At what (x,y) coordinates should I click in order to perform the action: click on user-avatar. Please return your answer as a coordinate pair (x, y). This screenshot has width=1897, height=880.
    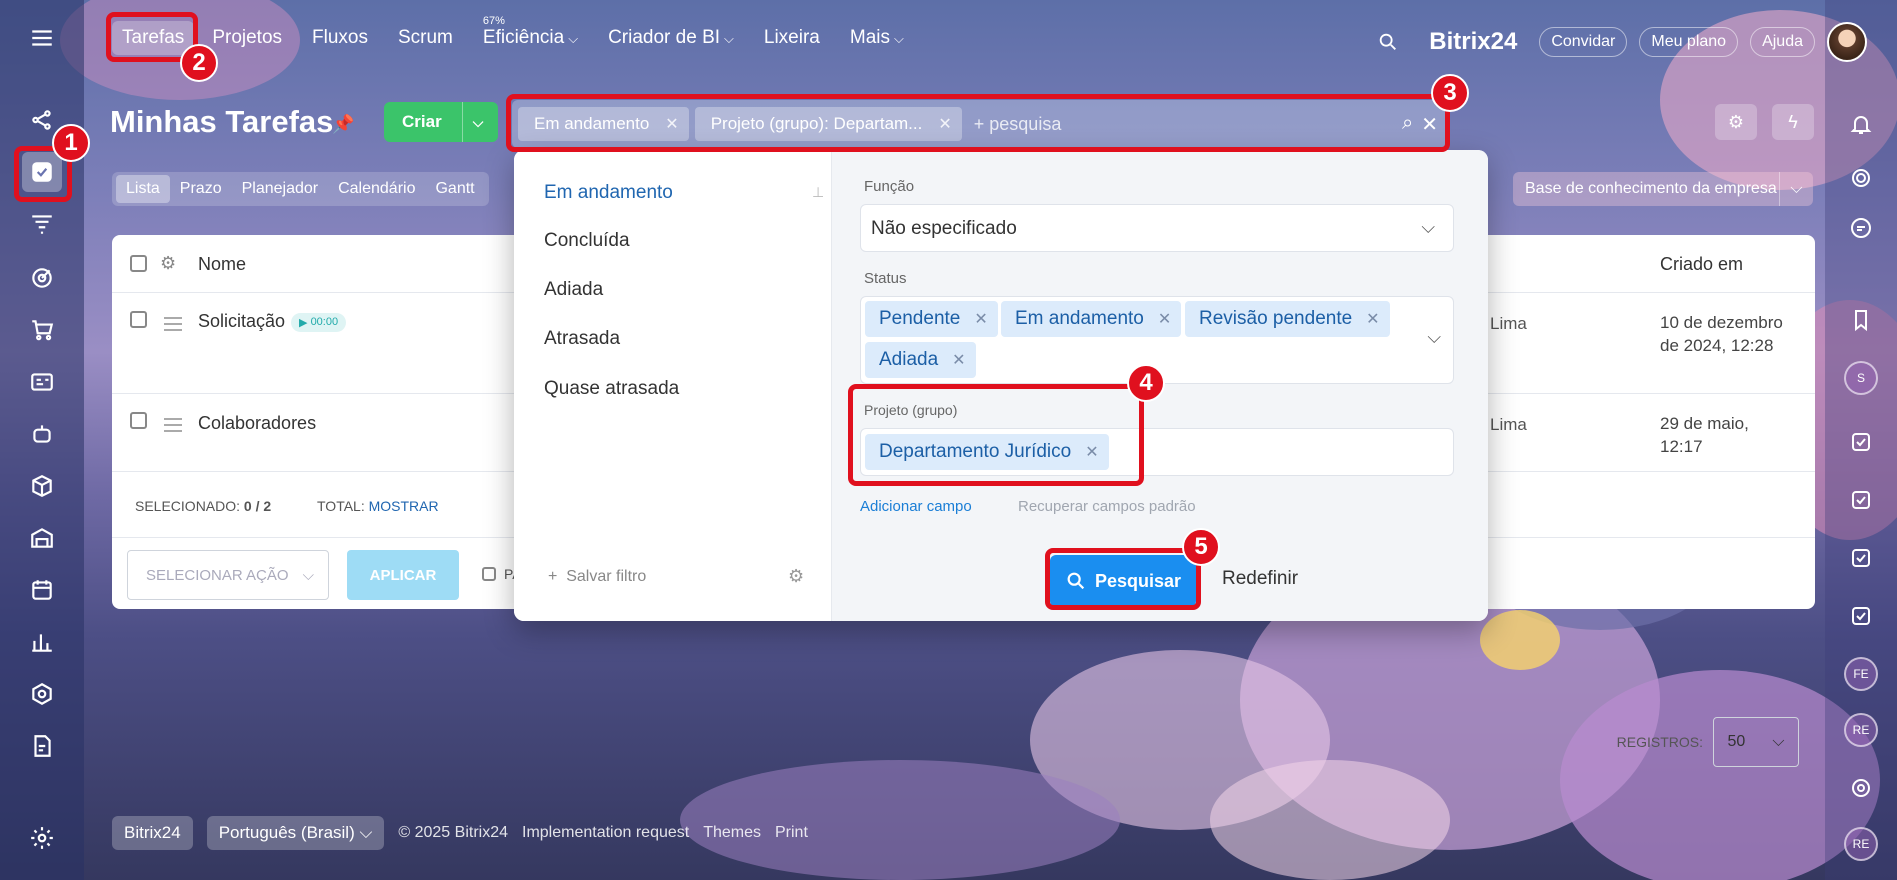
    Looking at the image, I should click on (1847, 42).